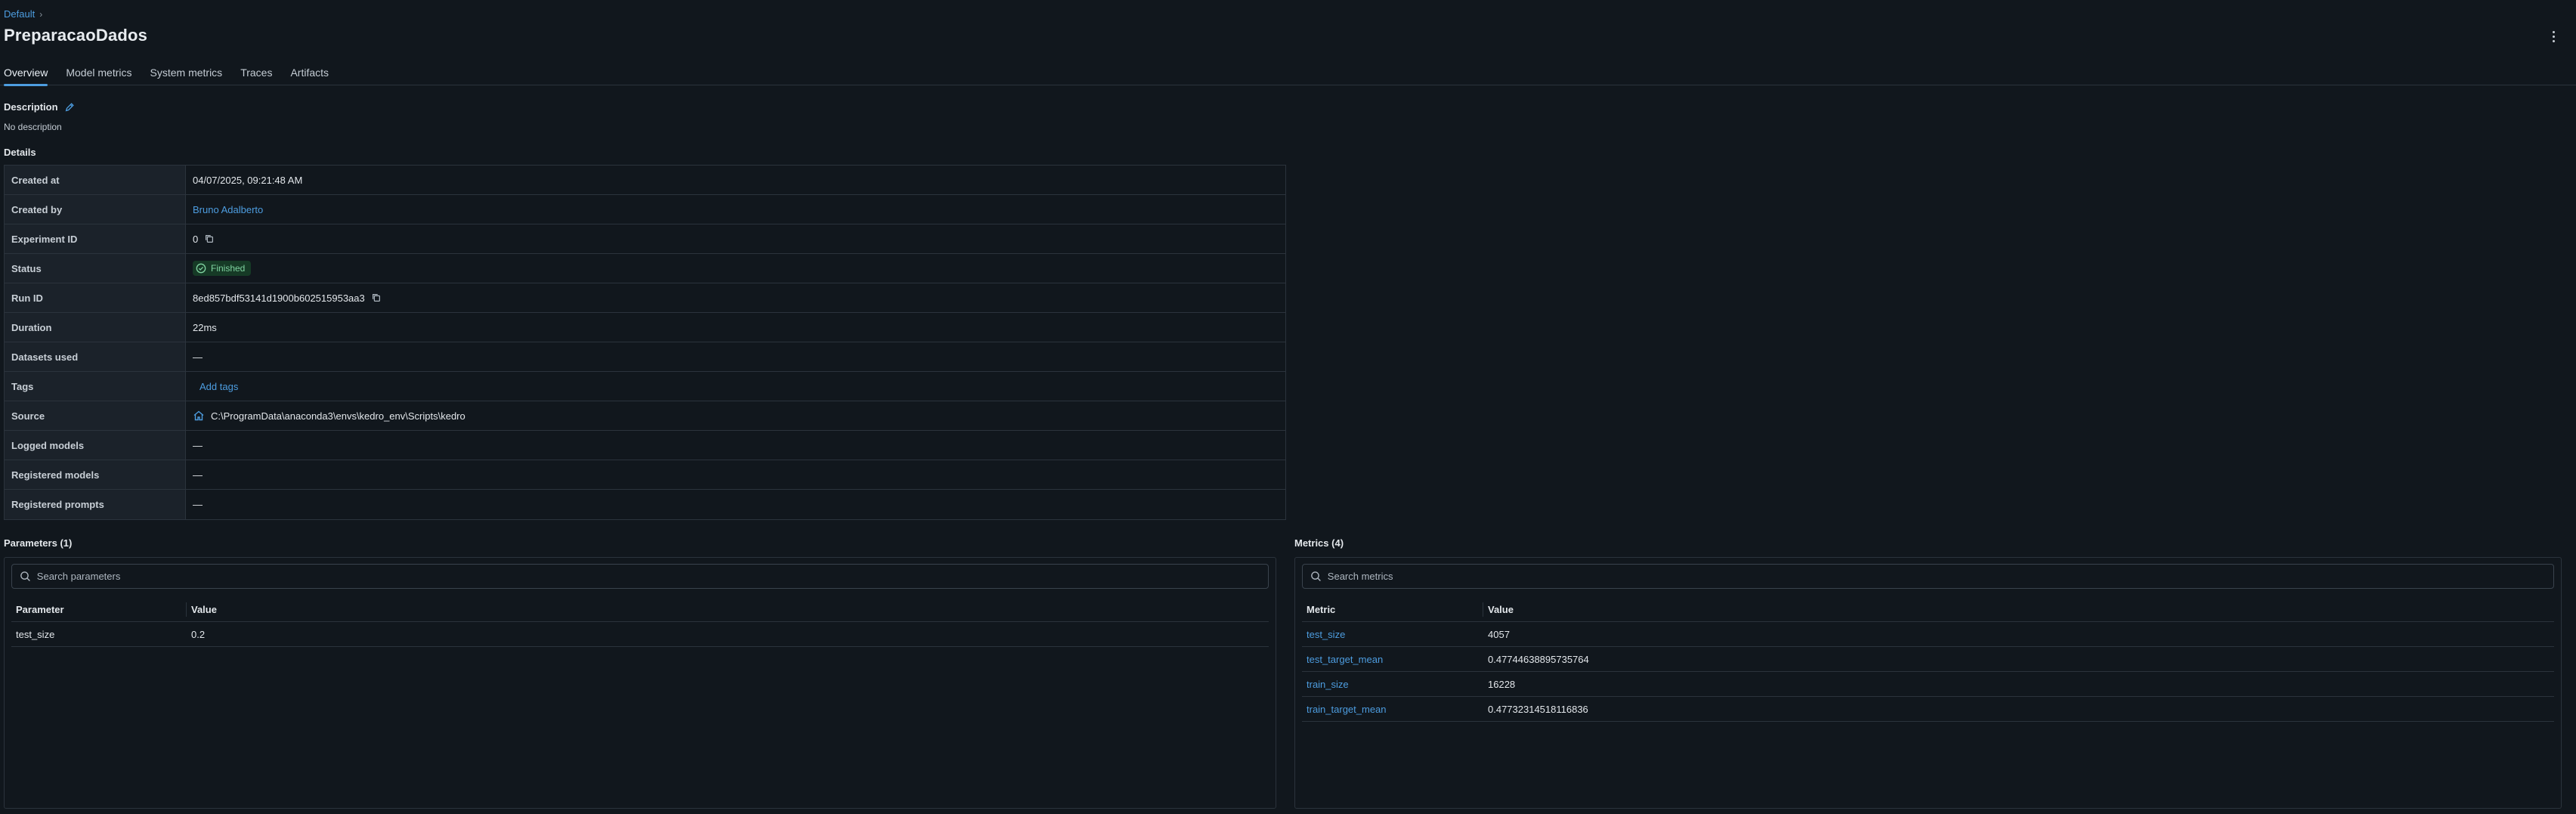 The width and height of the screenshot is (2576, 814). What do you see at coordinates (76, 35) in the screenshot?
I see `page-title: PreparacaoDados` at bounding box center [76, 35].